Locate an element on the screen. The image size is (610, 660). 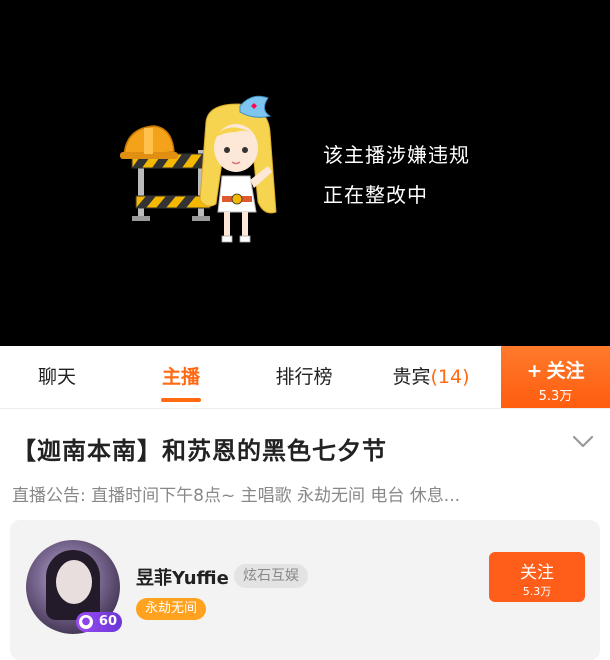
follow-tab-button: + 关注 5.3万 is located at coordinates (555, 377).